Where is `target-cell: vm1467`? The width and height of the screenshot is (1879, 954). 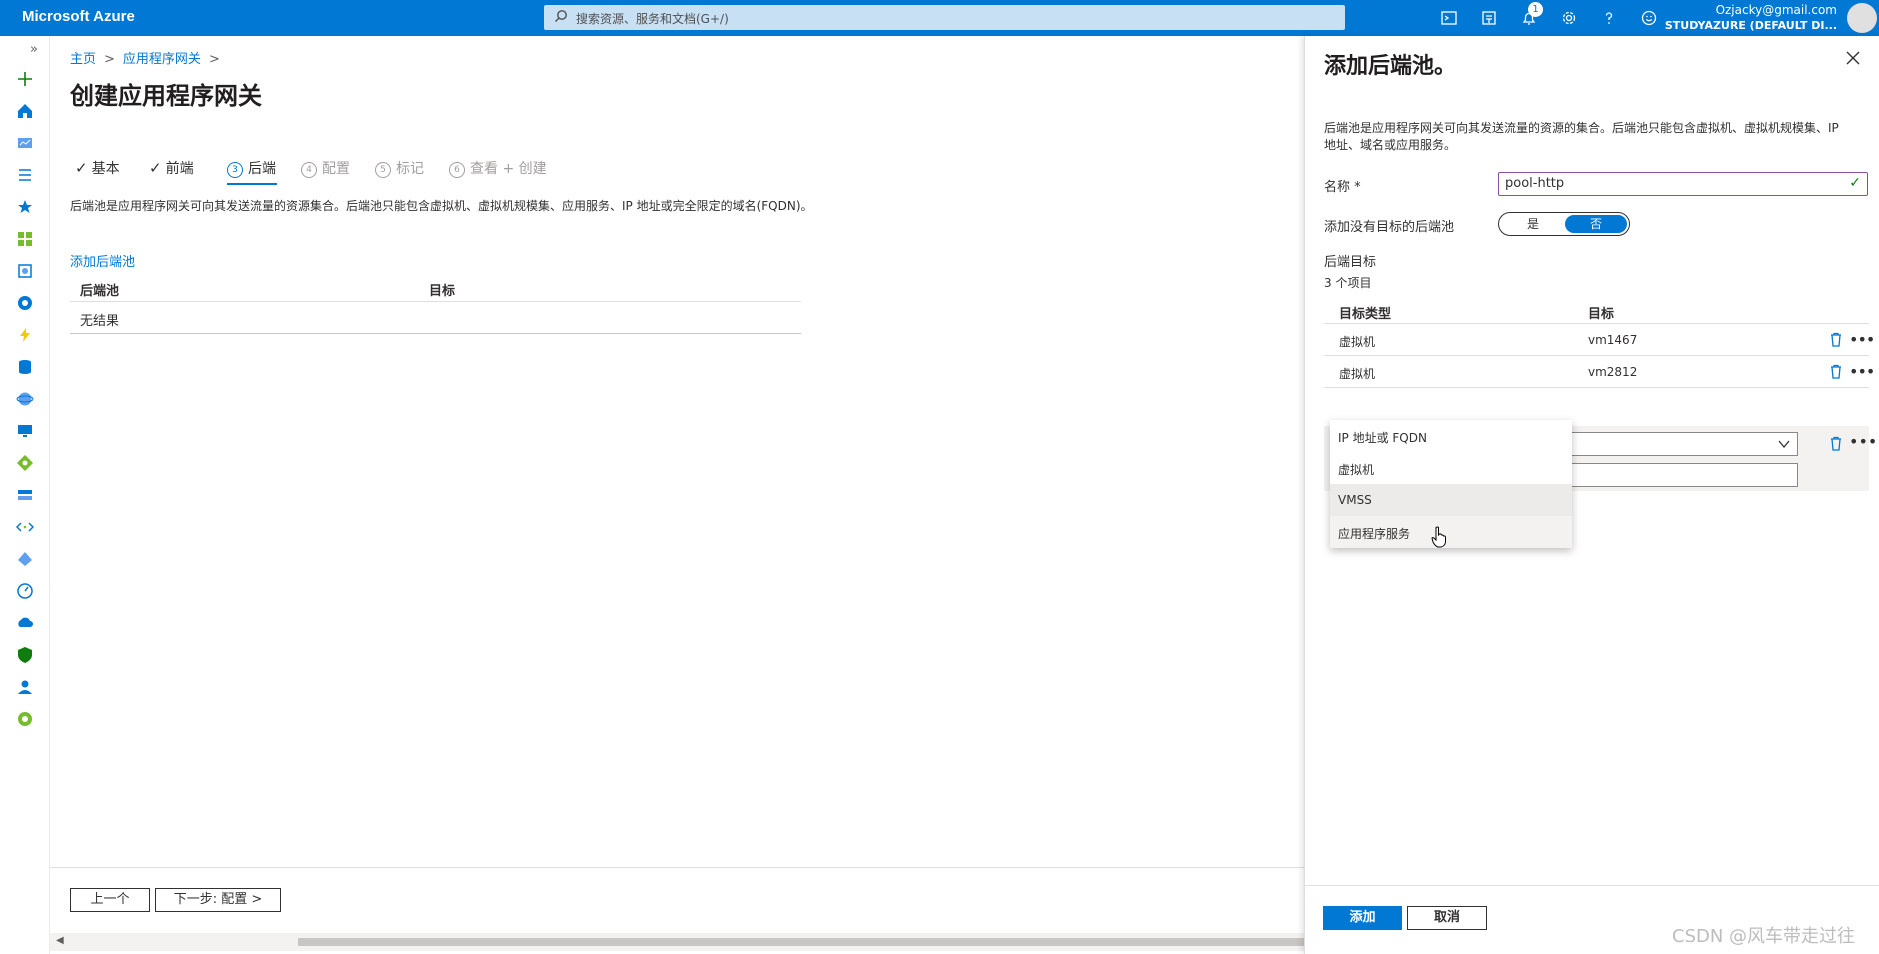 target-cell: vm1467 is located at coordinates (1613, 340).